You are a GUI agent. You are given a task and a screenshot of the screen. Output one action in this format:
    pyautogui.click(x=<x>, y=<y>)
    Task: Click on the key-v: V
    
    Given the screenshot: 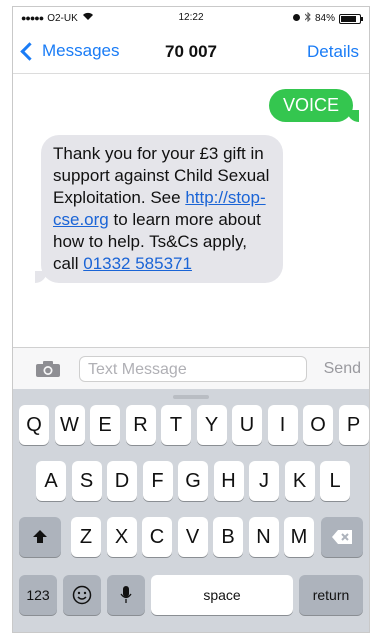 What is the action you would take?
    pyautogui.click(x=192, y=537)
    